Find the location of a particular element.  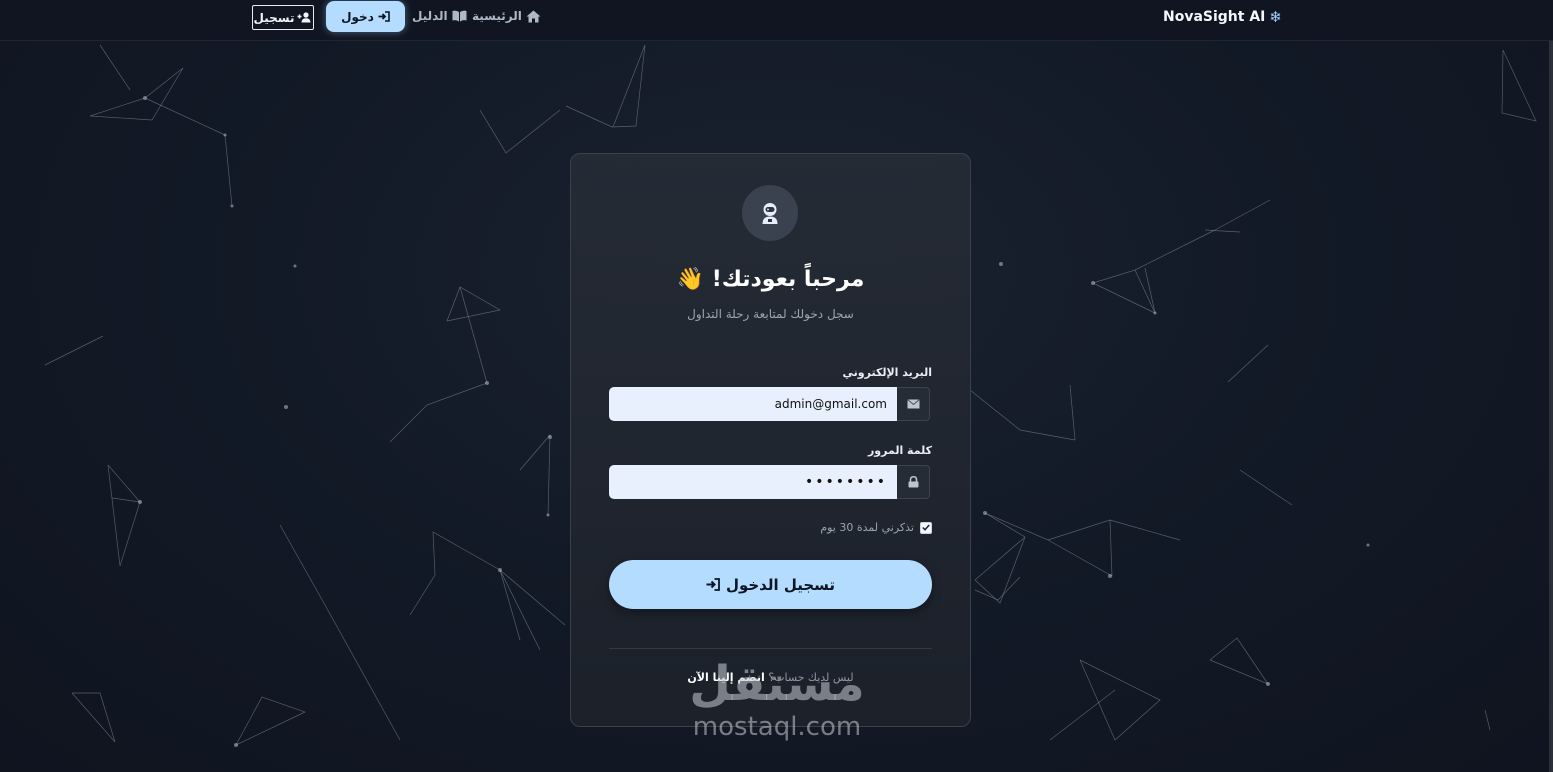

email-field-group is located at coordinates (770, 404).